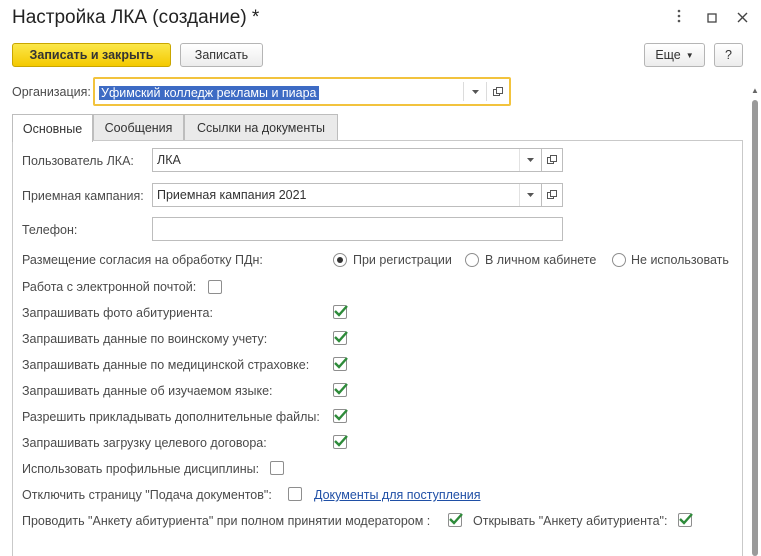  I want to click on consent-radio-registration, so click(340, 260).